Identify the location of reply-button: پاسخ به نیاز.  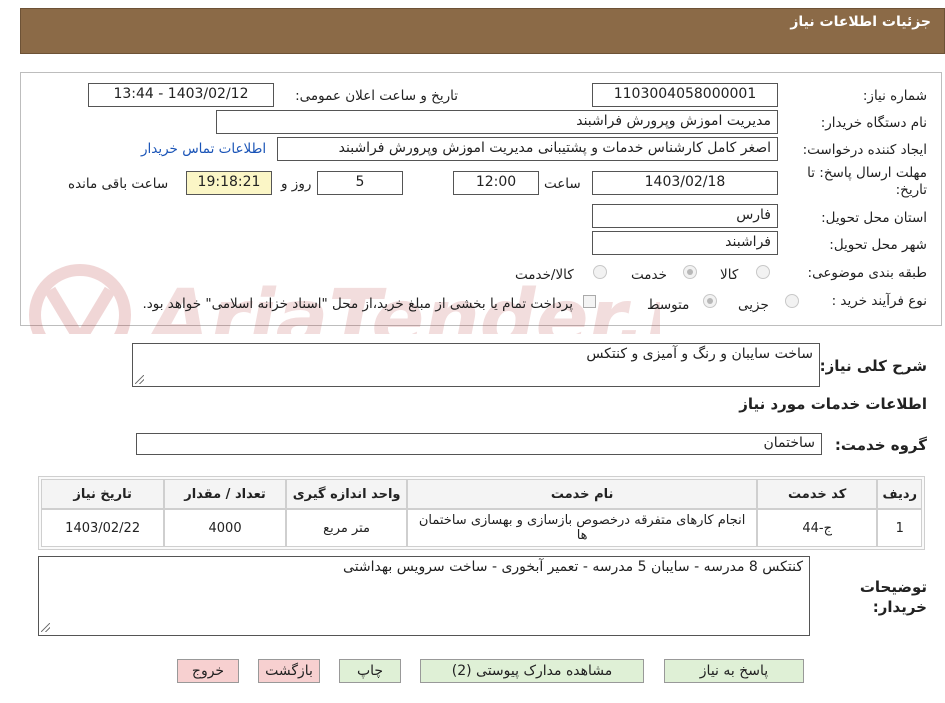
(734, 671).